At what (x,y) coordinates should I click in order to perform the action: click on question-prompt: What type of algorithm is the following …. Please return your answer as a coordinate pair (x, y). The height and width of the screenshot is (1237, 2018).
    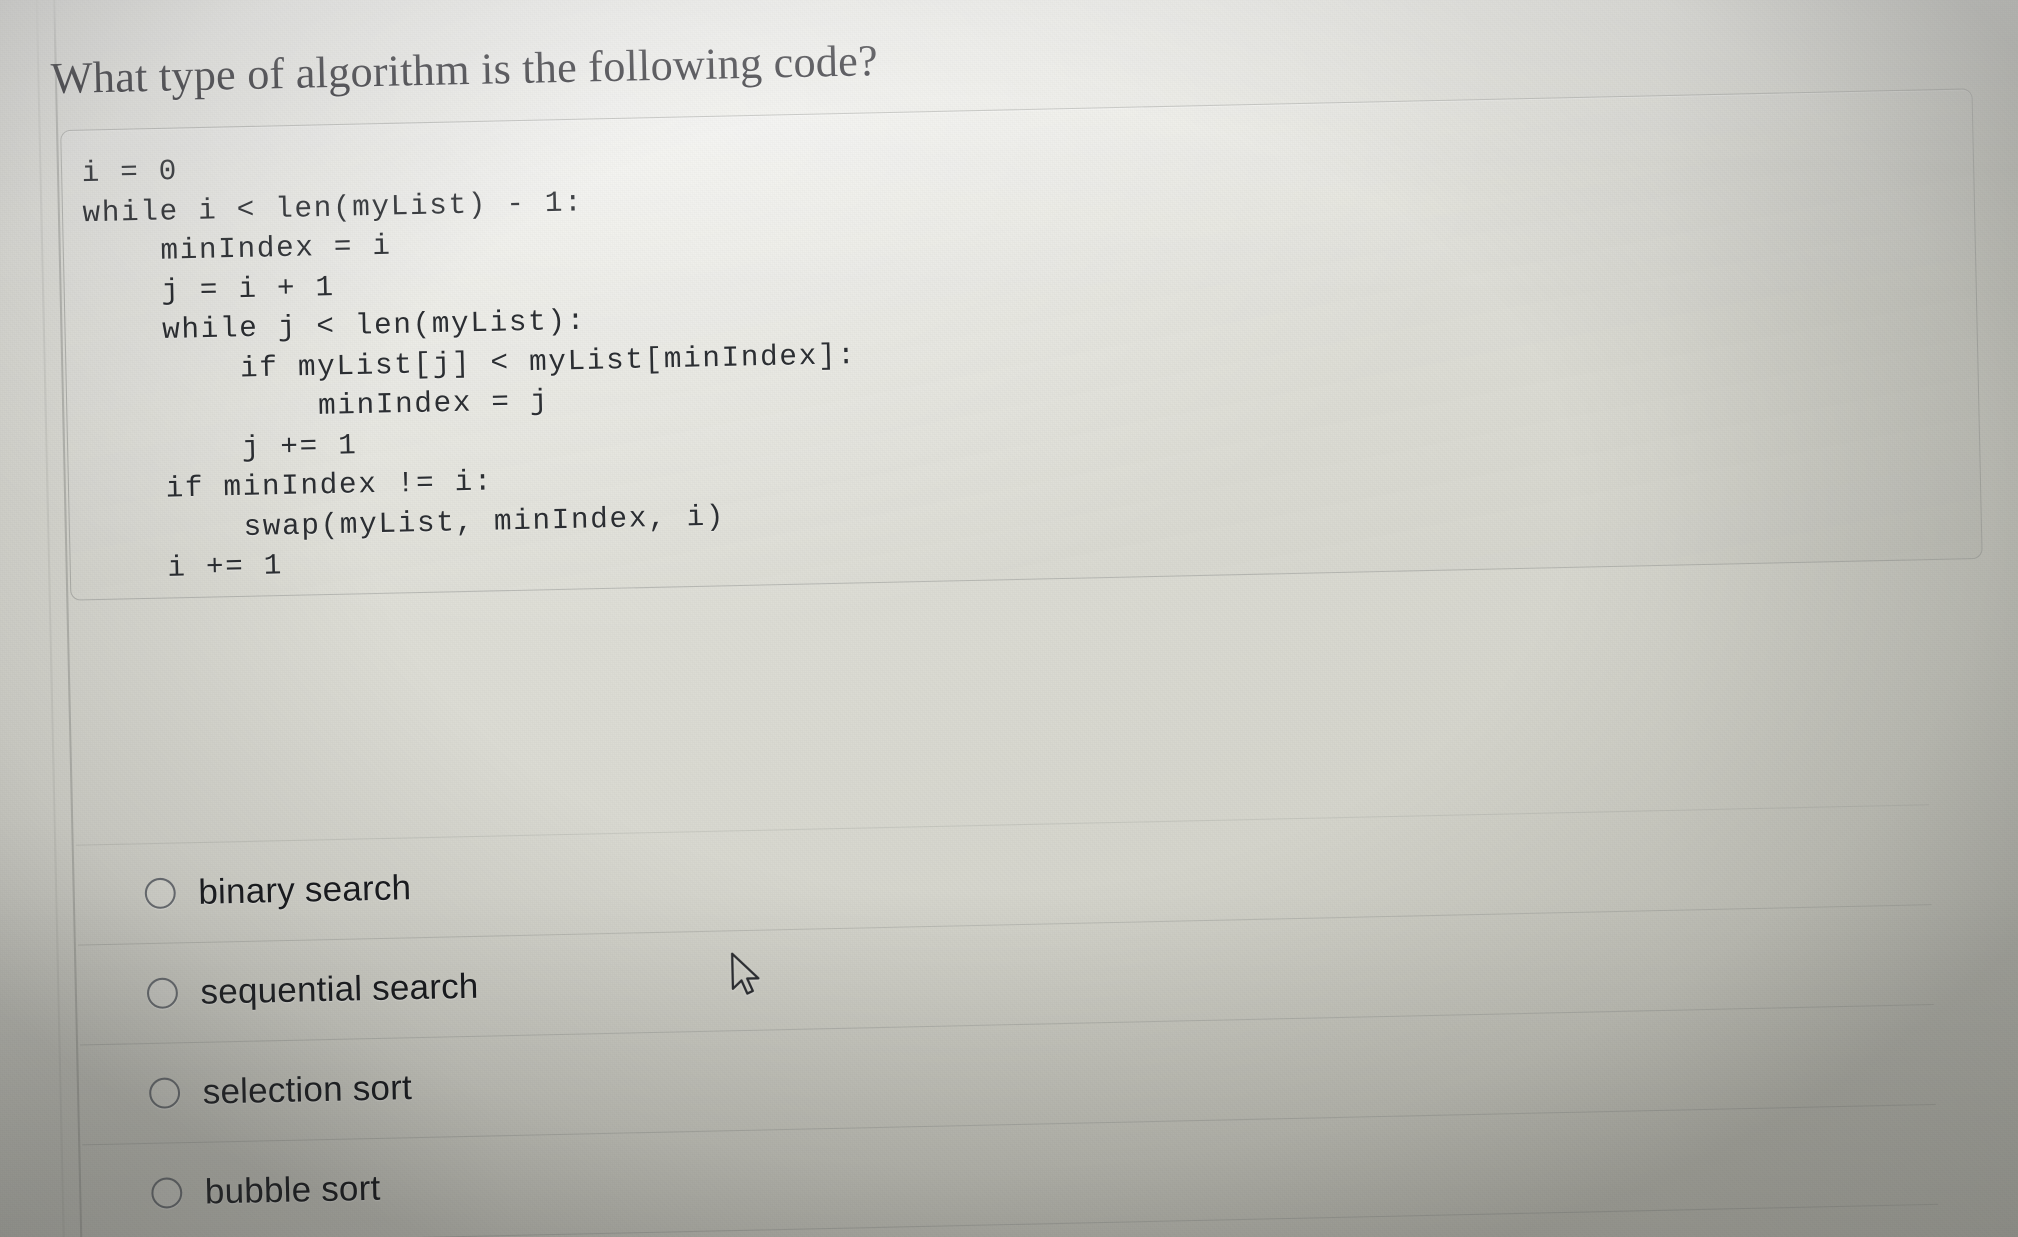
    Looking at the image, I should click on (464, 70).